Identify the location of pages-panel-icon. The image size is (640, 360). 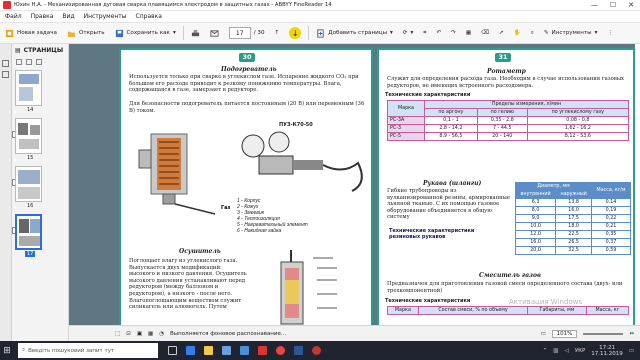
(5, 63).